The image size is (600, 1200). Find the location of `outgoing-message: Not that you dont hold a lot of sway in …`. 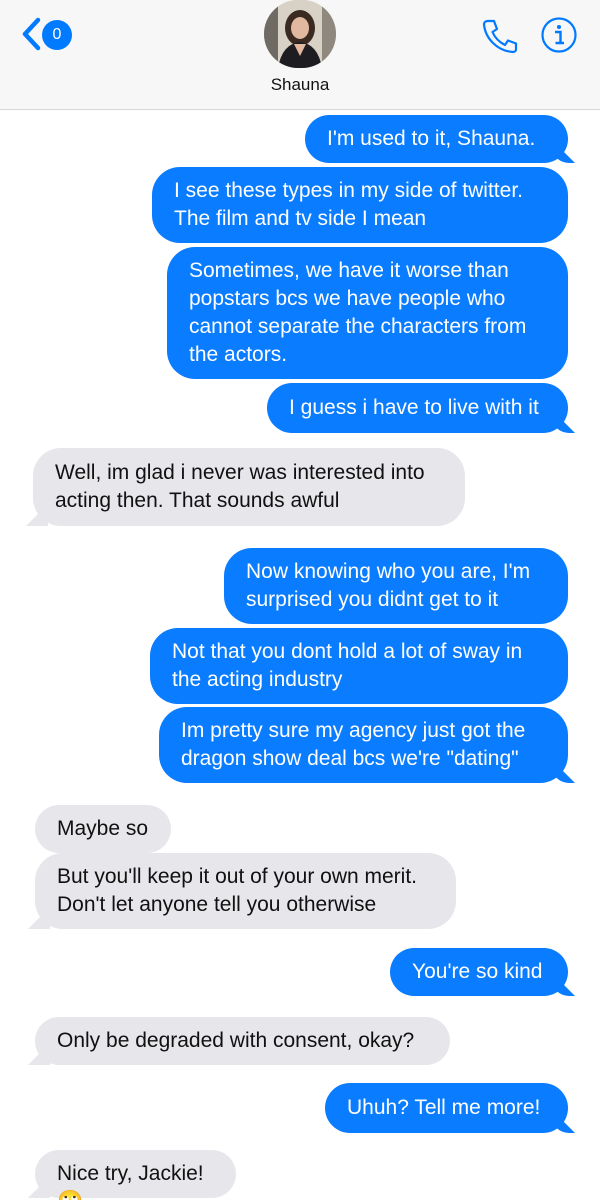

outgoing-message: Not that you dont hold a lot of sway in … is located at coordinates (359, 666).